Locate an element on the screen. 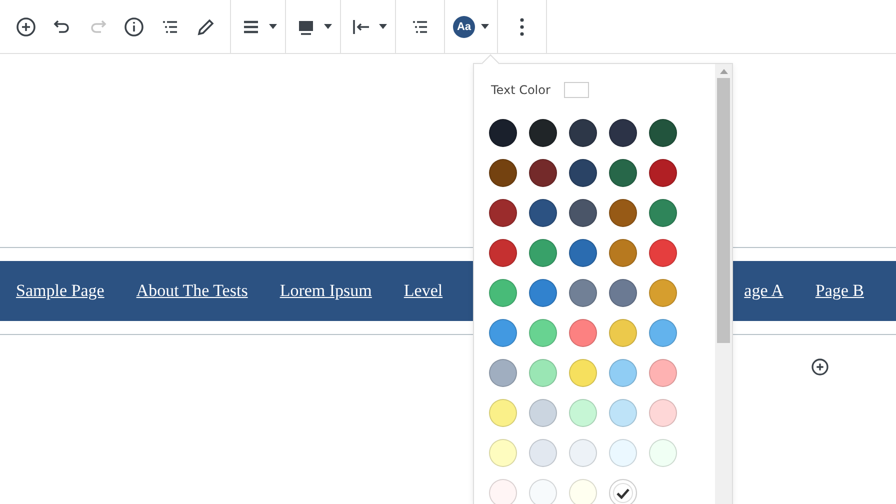 The width and height of the screenshot is (896, 504). nav-link: About The Tests is located at coordinates (192, 291).